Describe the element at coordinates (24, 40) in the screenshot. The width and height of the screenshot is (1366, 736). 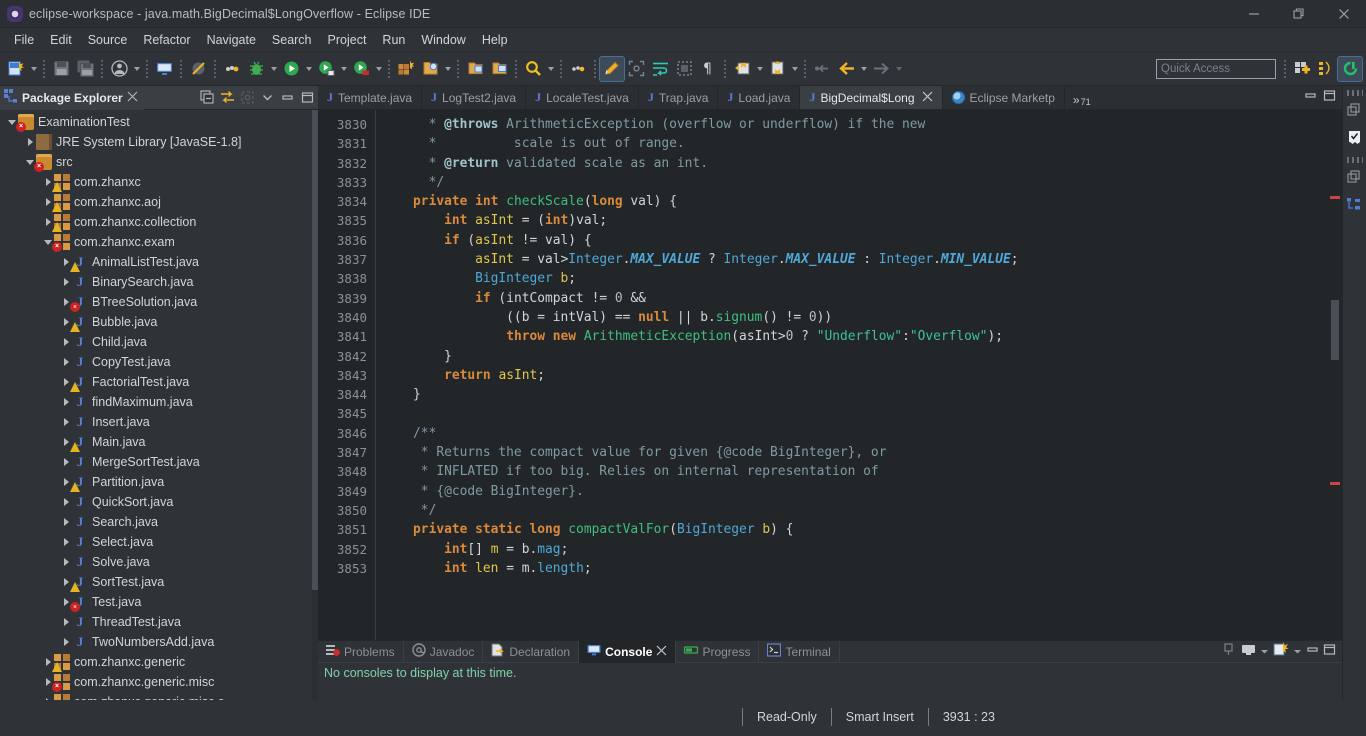
I see `menu-item-file: File` at that location.